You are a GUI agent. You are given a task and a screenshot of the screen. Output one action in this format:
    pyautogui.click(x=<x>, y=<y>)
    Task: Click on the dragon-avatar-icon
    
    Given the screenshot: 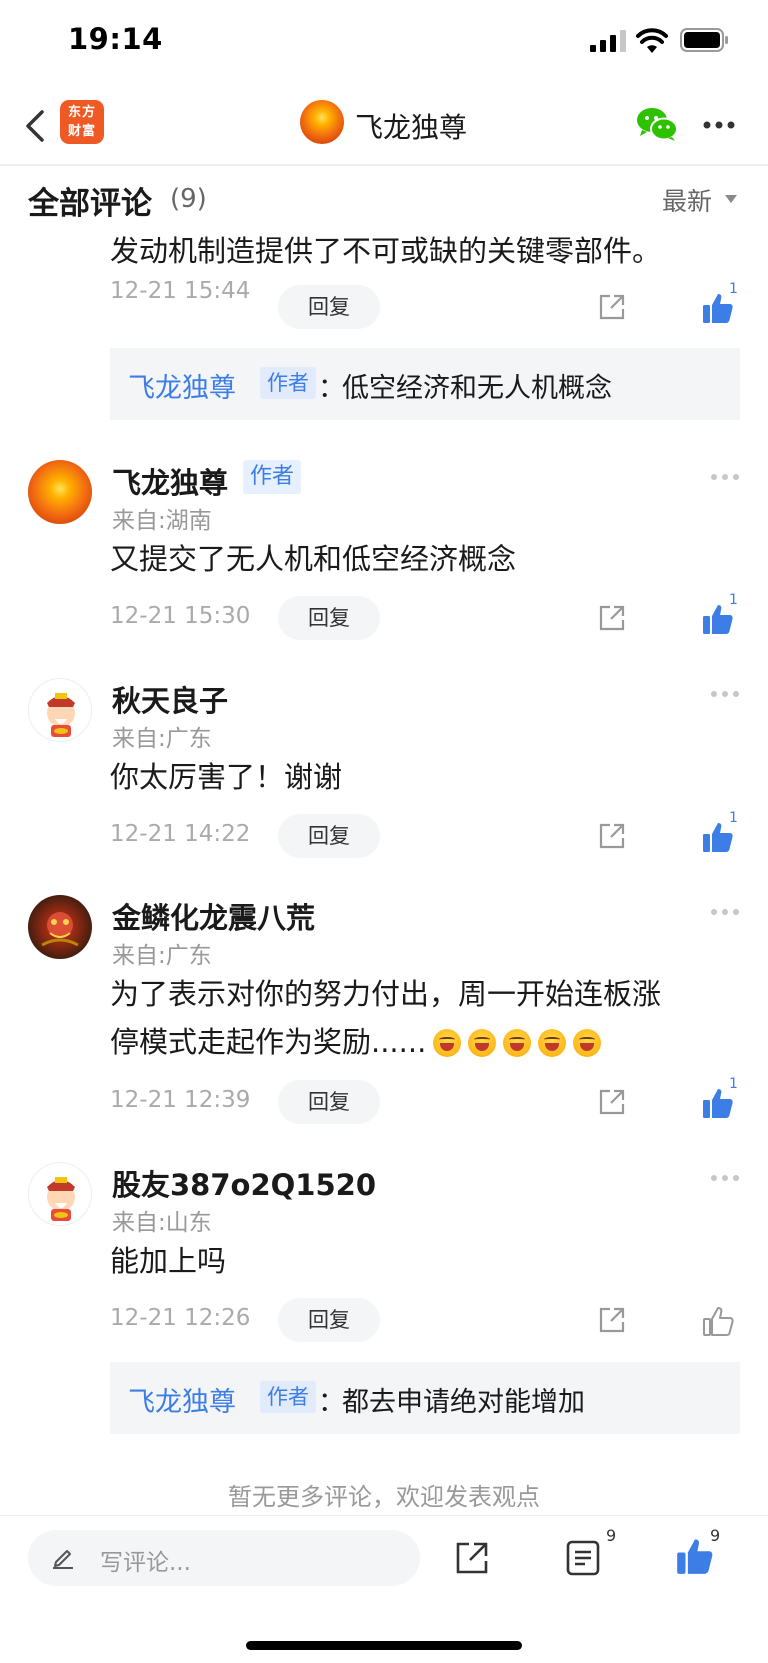 What is the action you would take?
    pyautogui.click(x=60, y=929)
    